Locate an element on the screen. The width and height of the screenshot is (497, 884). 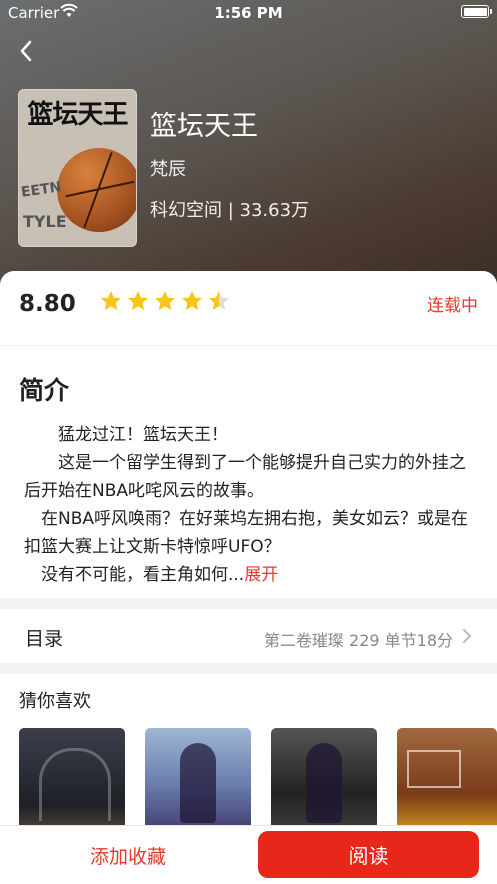
table-of-contents-row: 目录 第二卷璀璨 229 单节18分 is located at coordinates (248, 636).